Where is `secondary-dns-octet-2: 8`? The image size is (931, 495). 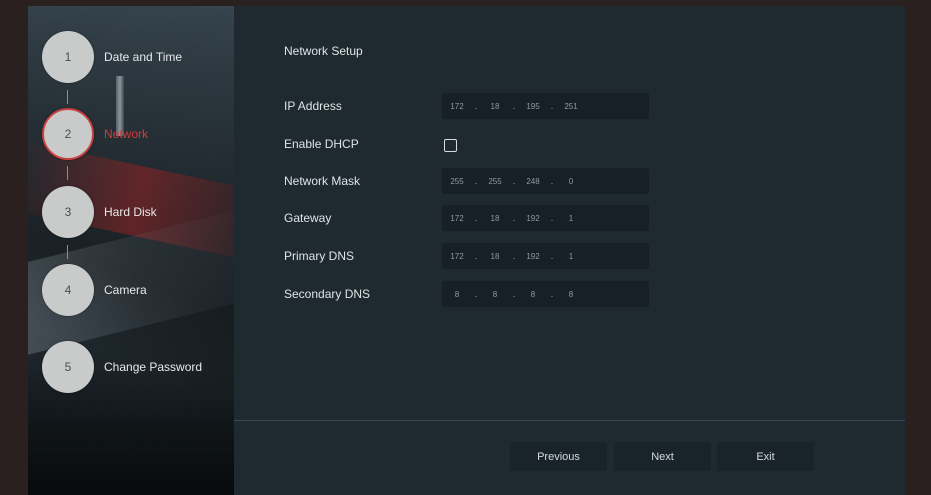
secondary-dns-octet-2: 8 is located at coordinates (495, 294).